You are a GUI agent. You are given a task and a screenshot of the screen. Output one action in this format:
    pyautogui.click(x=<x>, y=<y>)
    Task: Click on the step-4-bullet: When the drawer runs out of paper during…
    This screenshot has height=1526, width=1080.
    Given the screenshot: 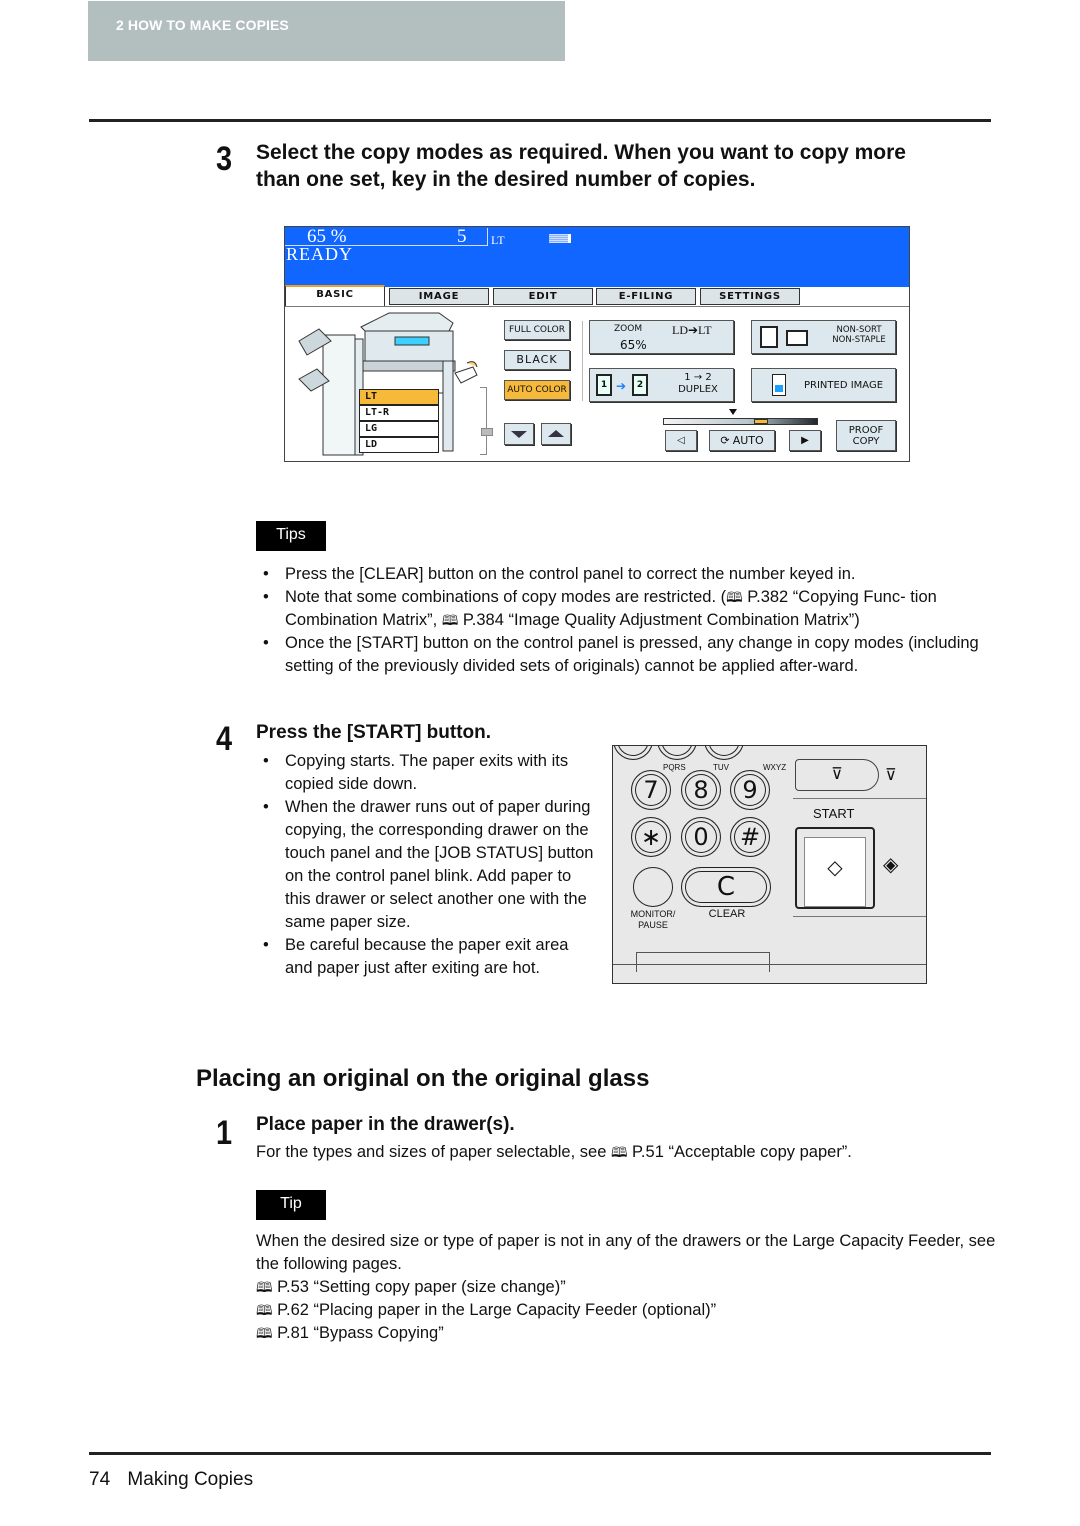 What is the action you would take?
    pyautogui.click(x=426, y=865)
    